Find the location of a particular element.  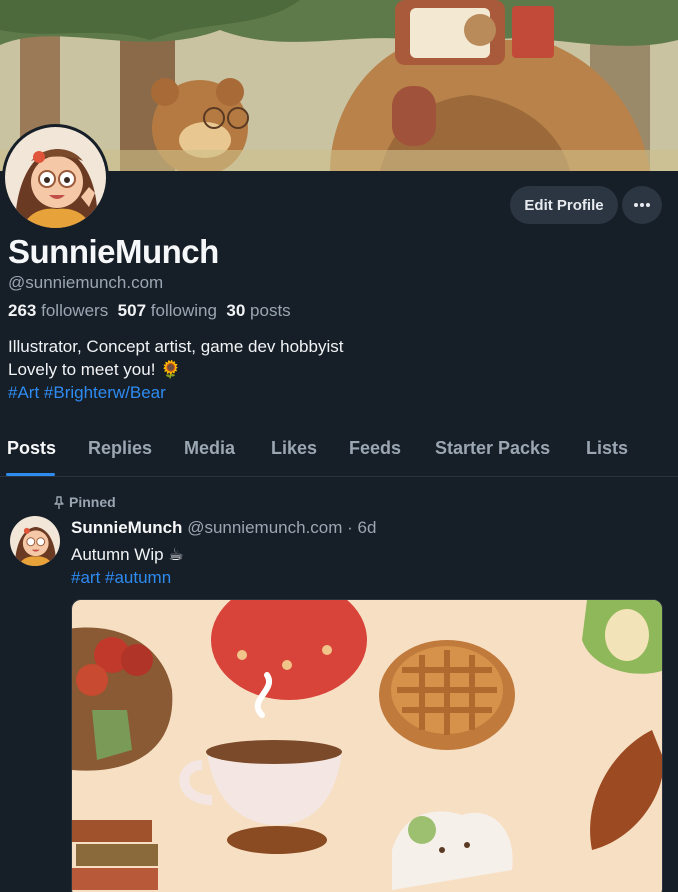

coffee-emoji: ☕ is located at coordinates (176, 554).